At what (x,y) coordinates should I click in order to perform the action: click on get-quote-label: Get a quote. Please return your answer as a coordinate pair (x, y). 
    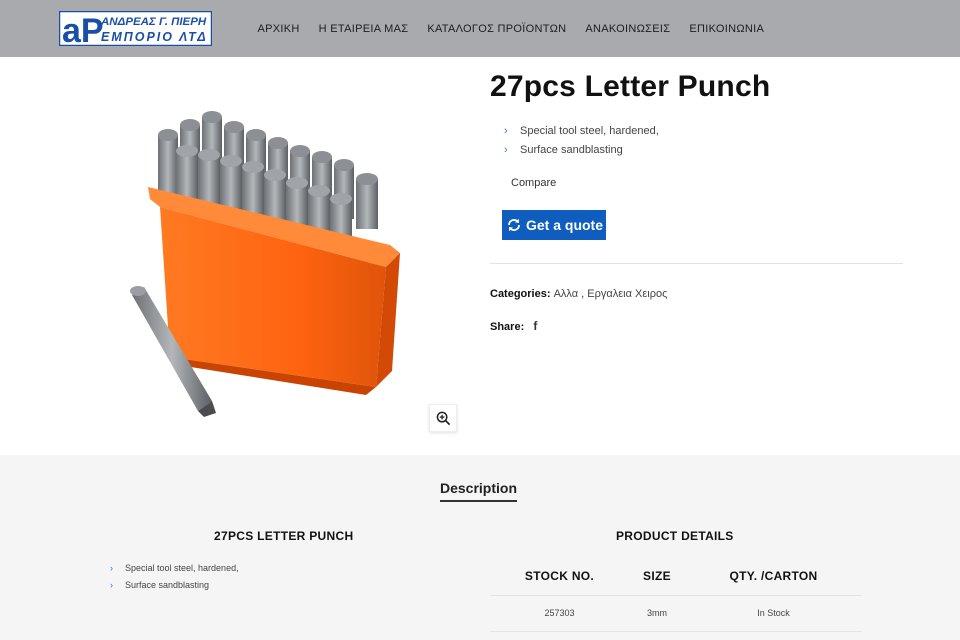
    Looking at the image, I should click on (565, 225).